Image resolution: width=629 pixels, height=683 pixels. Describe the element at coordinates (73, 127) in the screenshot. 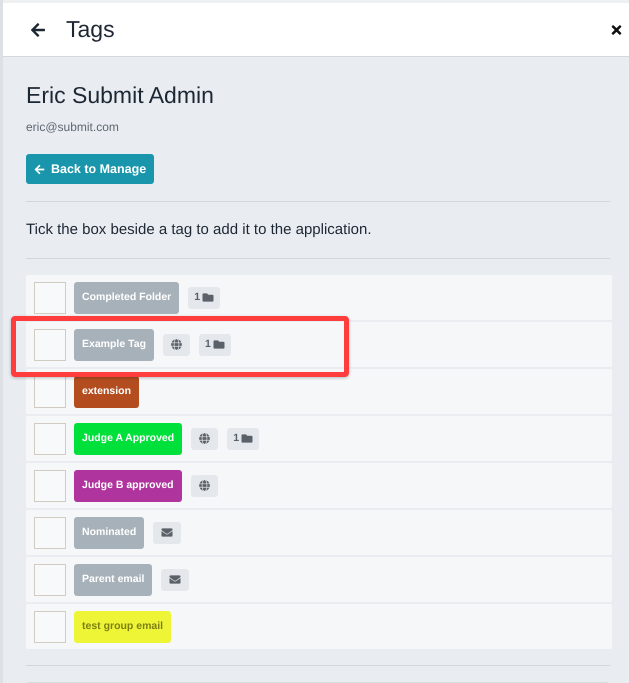

I see `user-email: eric@submit.com` at that location.